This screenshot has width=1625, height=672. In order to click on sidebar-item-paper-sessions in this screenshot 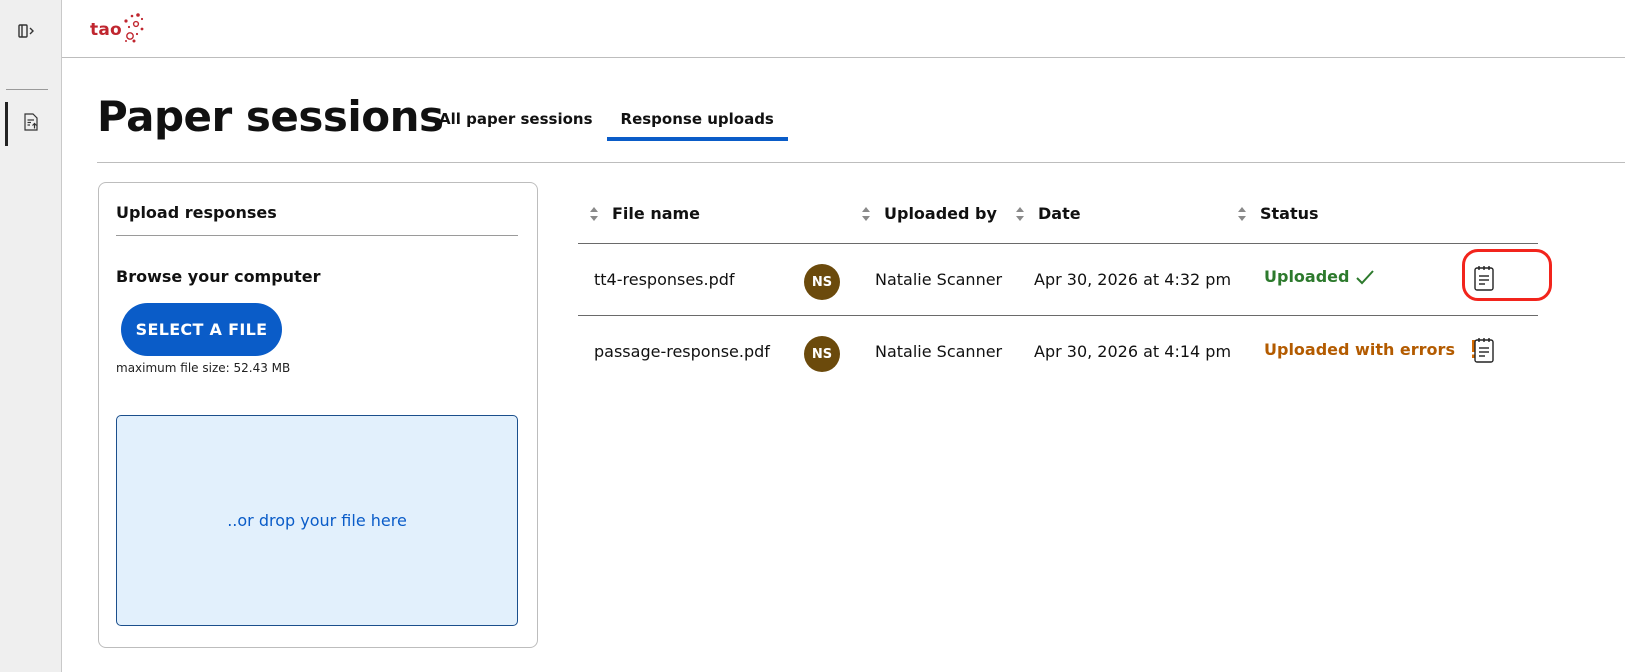, I will do `click(31, 124)`.